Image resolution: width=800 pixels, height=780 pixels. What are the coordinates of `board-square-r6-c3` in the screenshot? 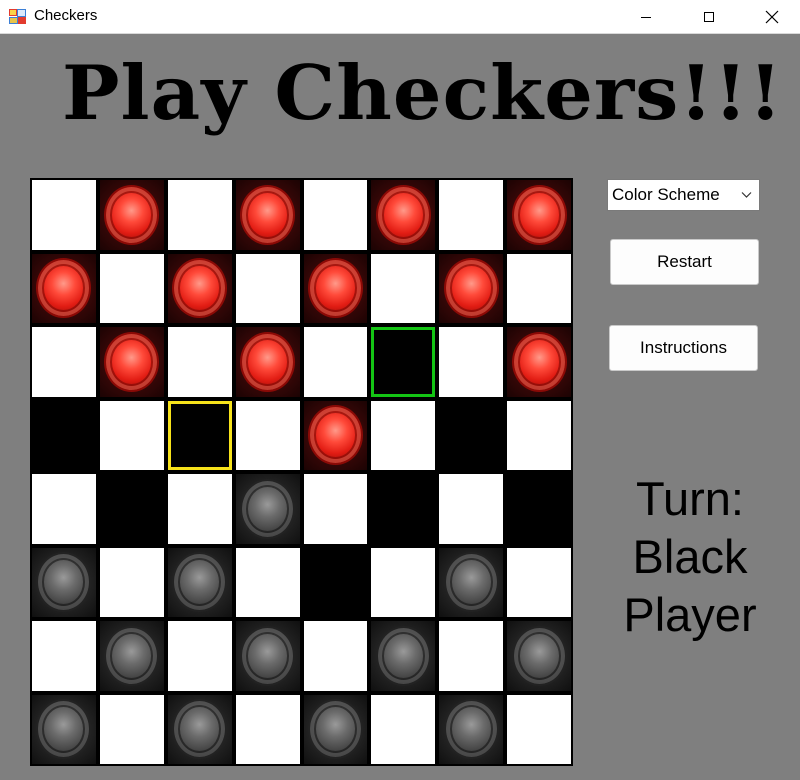 It's located at (267, 656).